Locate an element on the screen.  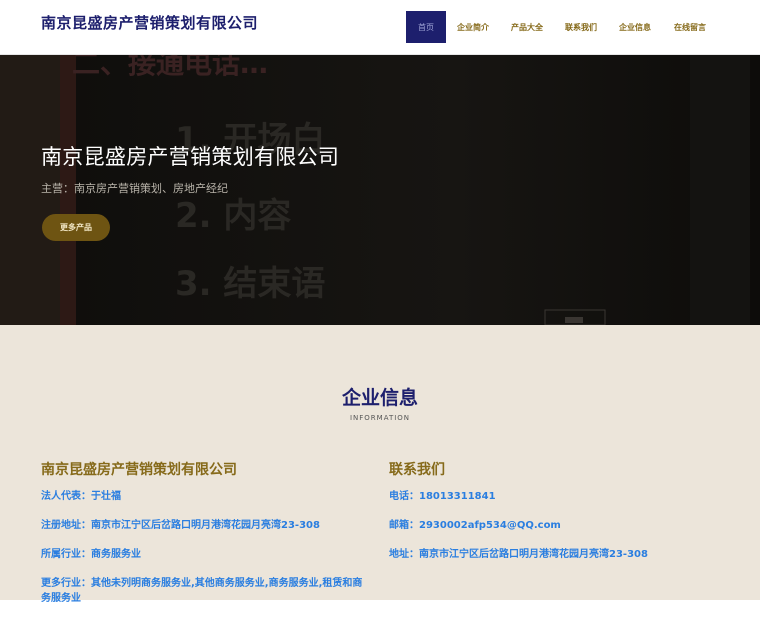
main-nav: 首页 企业简介 产品大全 联系我们 企业信息 在线留言 is located at coordinates (562, 27).